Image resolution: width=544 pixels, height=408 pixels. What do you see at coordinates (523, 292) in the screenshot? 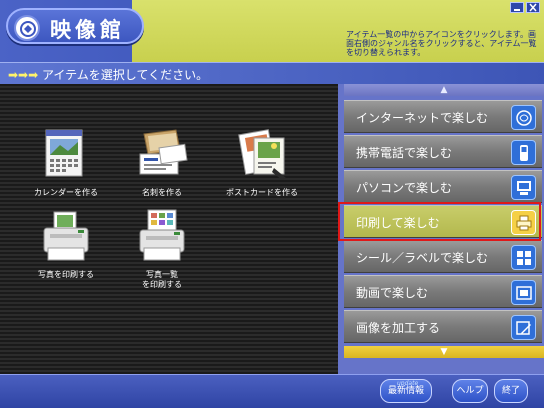
I see `video-icon` at bounding box center [523, 292].